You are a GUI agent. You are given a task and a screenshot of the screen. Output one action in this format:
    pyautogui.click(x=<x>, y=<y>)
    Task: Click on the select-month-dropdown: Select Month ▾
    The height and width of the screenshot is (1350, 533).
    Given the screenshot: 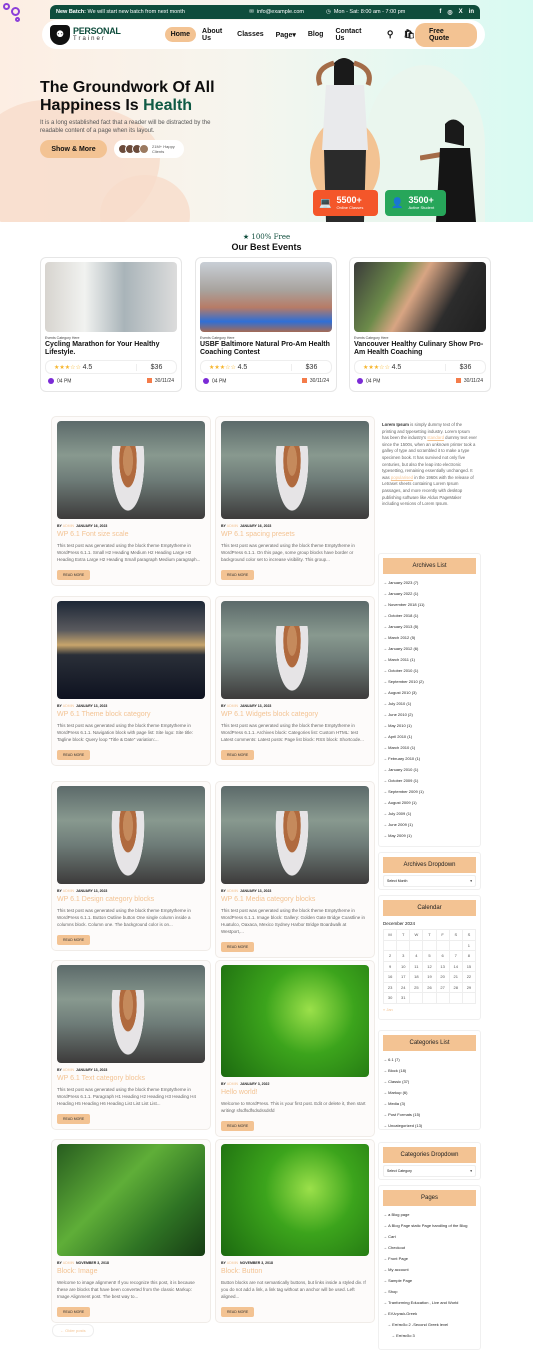 What is the action you would take?
    pyautogui.click(x=429, y=881)
    